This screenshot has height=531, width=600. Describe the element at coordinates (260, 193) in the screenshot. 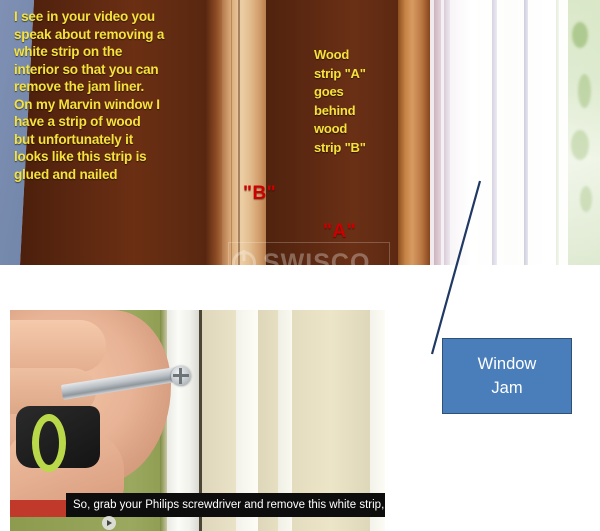

I see `label-strip-b: "B"` at that location.